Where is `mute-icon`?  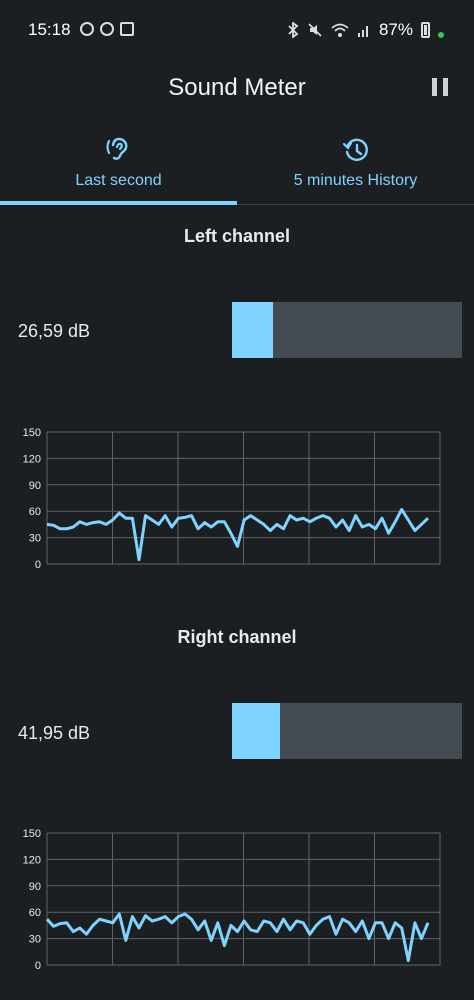
mute-icon is located at coordinates (315, 30).